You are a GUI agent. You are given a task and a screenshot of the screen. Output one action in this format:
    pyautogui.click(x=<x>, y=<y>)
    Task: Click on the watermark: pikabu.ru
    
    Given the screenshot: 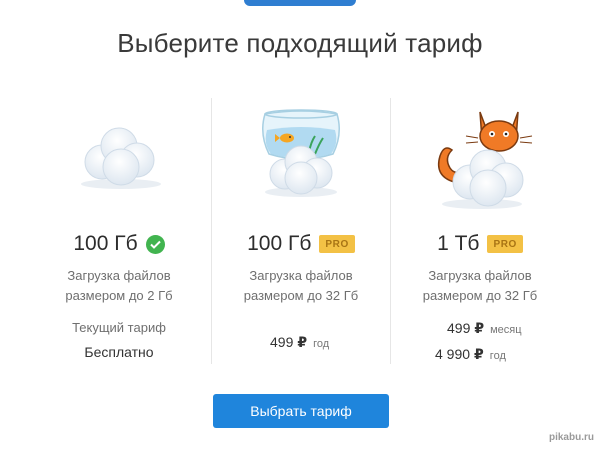 What is the action you would take?
    pyautogui.click(x=571, y=437)
    